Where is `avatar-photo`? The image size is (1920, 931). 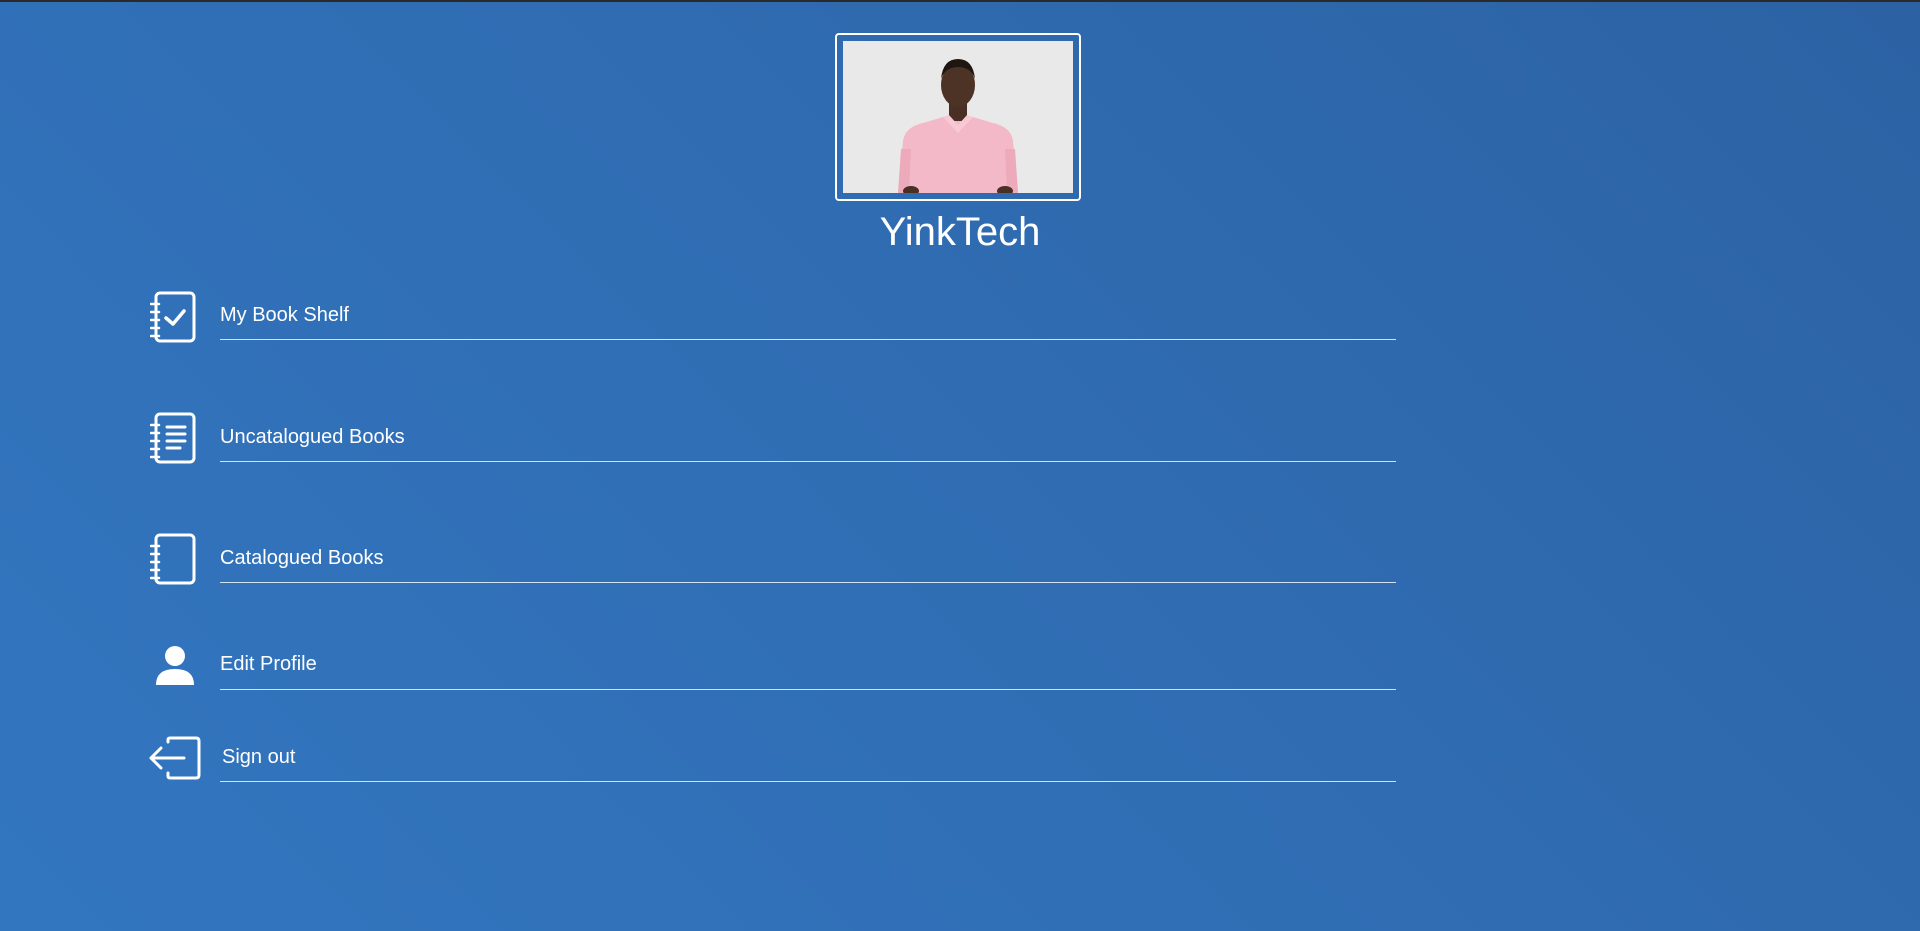 avatar-photo is located at coordinates (958, 117).